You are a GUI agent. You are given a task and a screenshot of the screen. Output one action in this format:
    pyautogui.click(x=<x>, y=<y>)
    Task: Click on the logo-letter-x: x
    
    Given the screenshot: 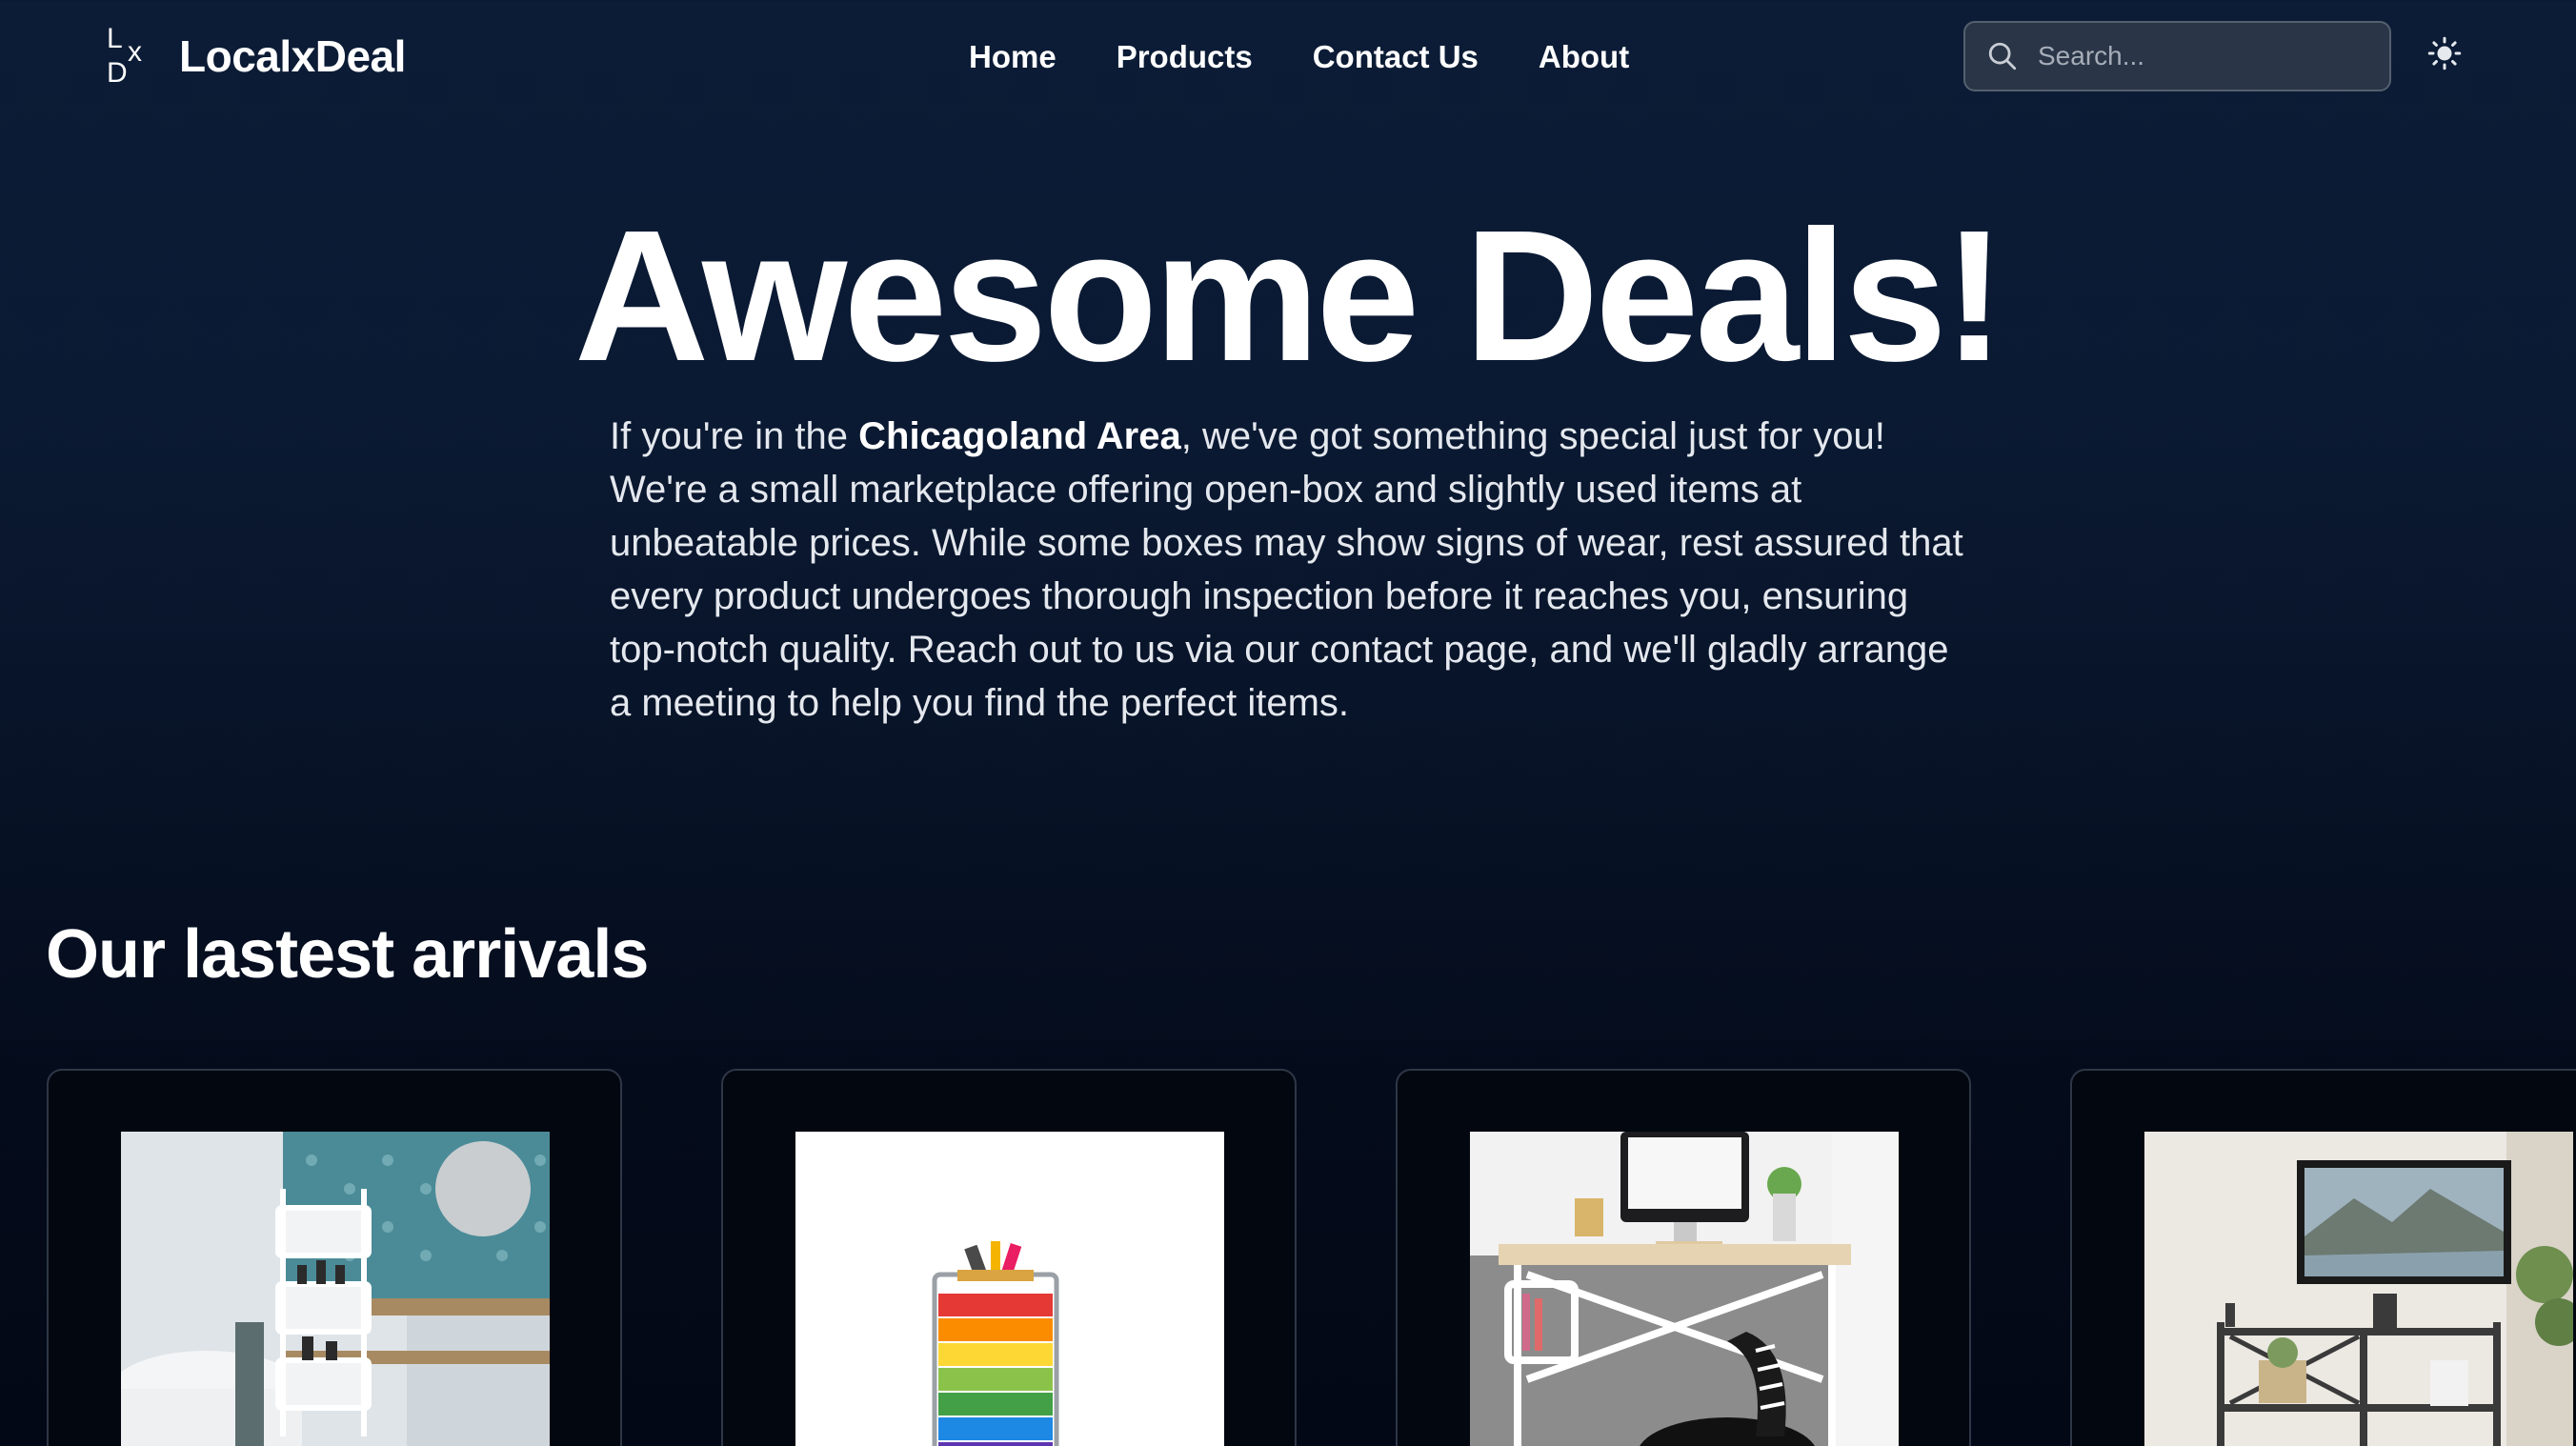 What is the action you would take?
    pyautogui.click(x=135, y=52)
    